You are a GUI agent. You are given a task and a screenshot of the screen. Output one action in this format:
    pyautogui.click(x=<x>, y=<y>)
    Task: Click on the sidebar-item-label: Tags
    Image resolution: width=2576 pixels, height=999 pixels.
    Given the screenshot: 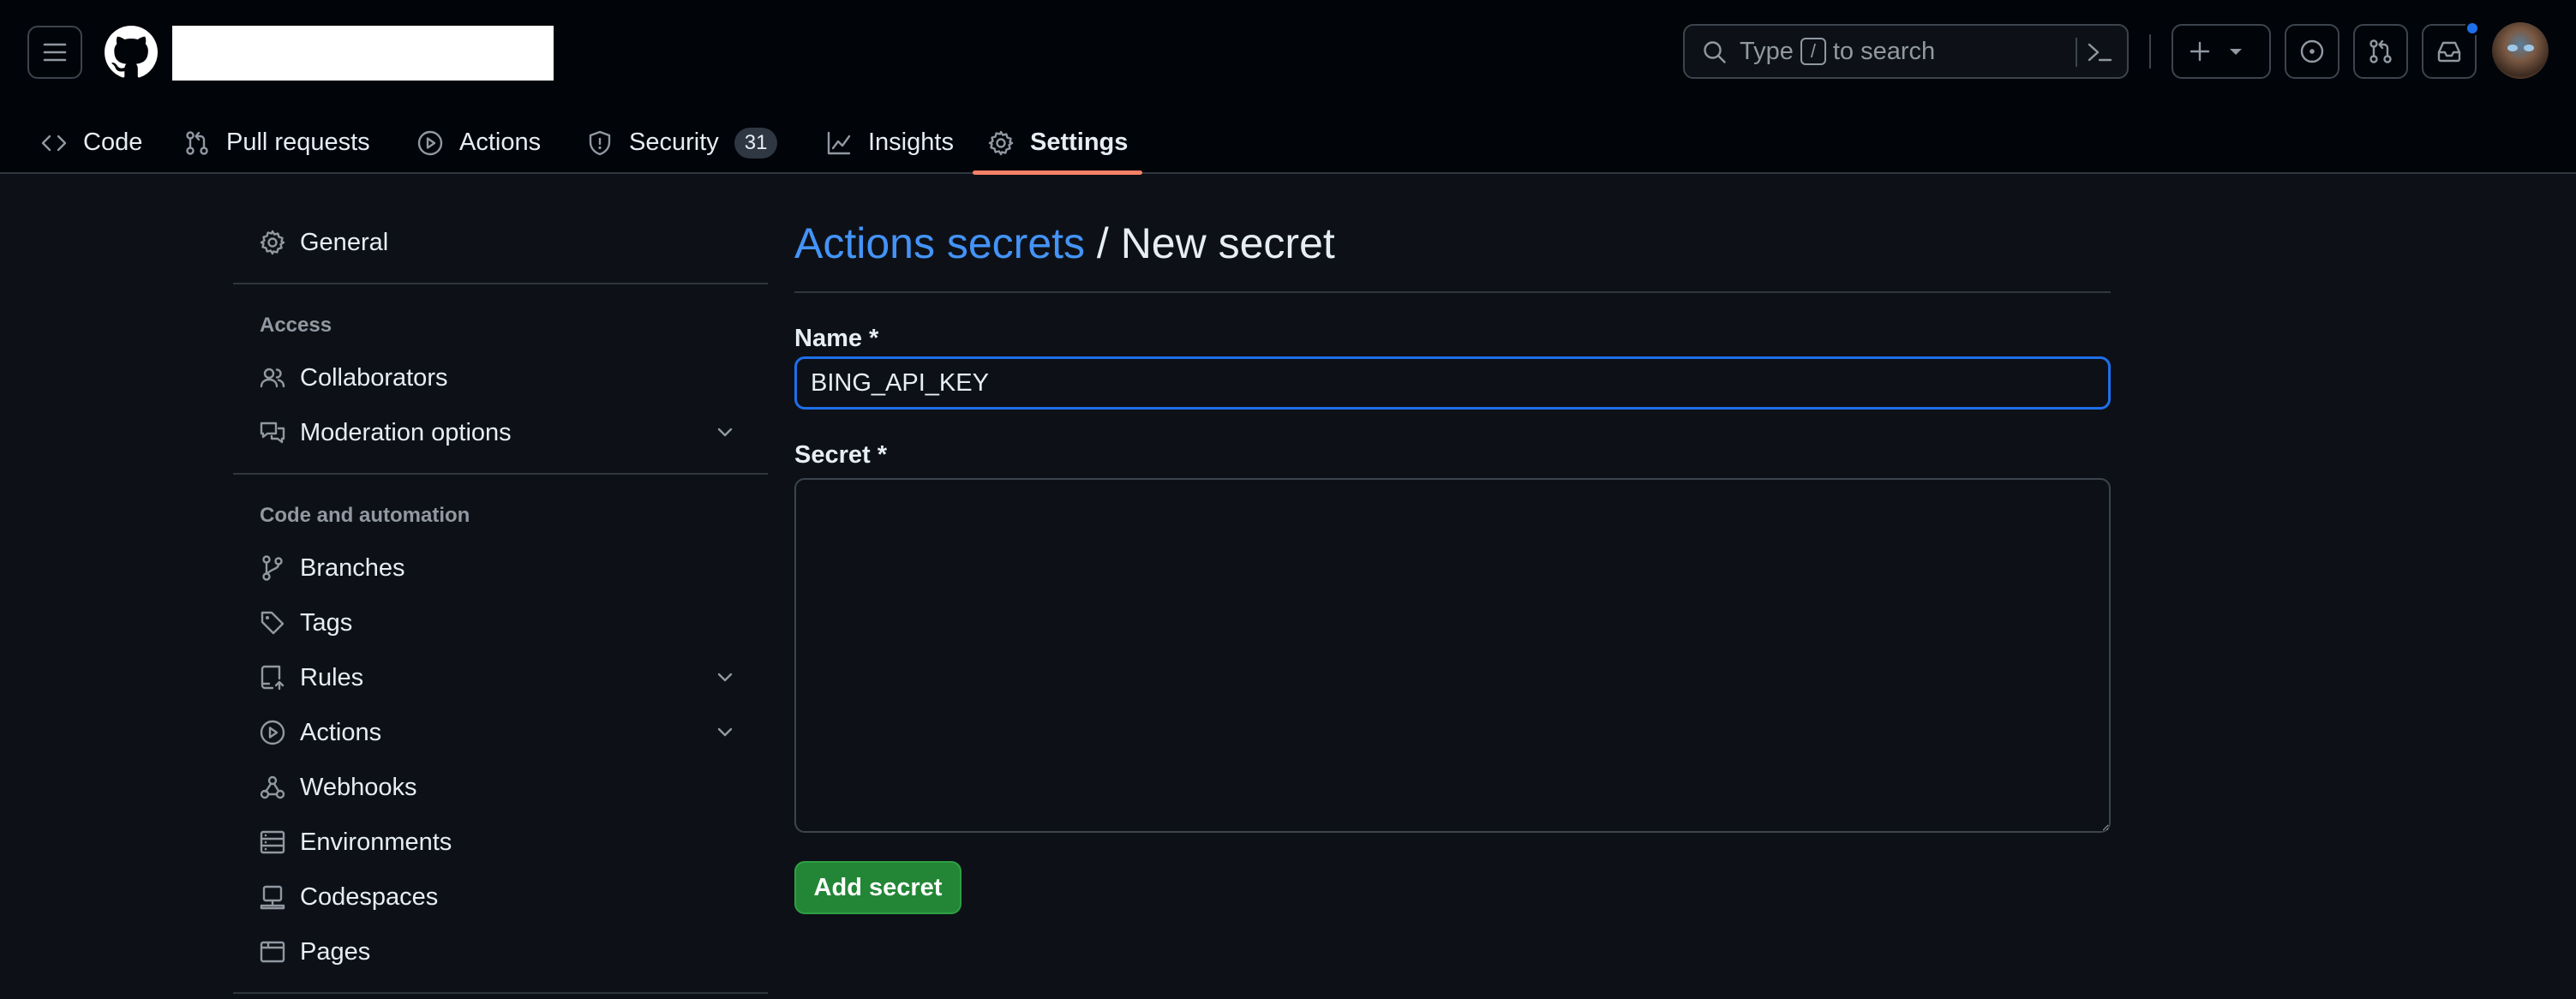 What is the action you would take?
    pyautogui.click(x=326, y=622)
    